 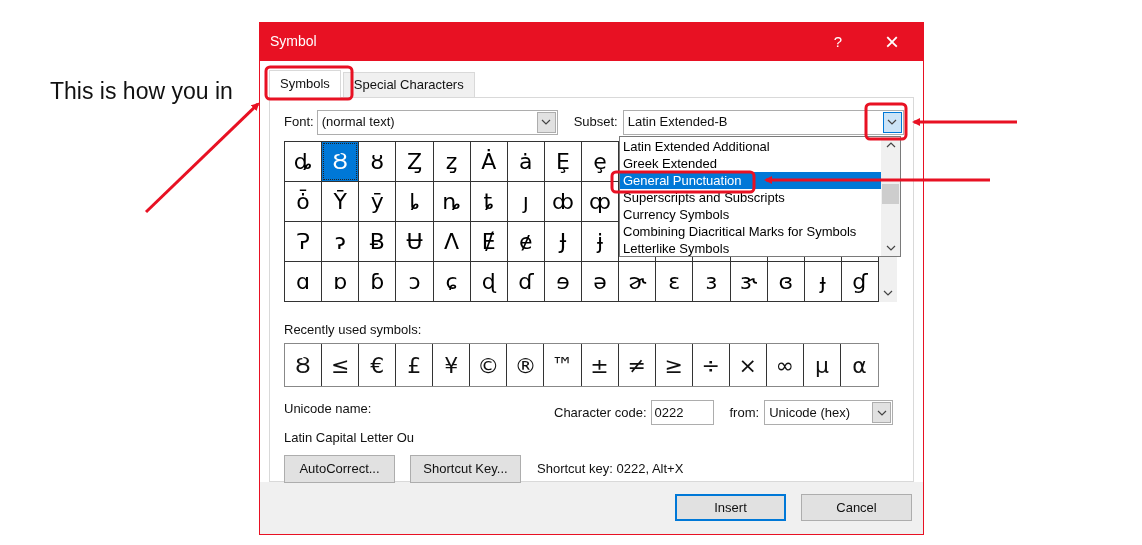 What do you see at coordinates (340, 281) in the screenshot?
I see `symbol-cell: ɒ` at bounding box center [340, 281].